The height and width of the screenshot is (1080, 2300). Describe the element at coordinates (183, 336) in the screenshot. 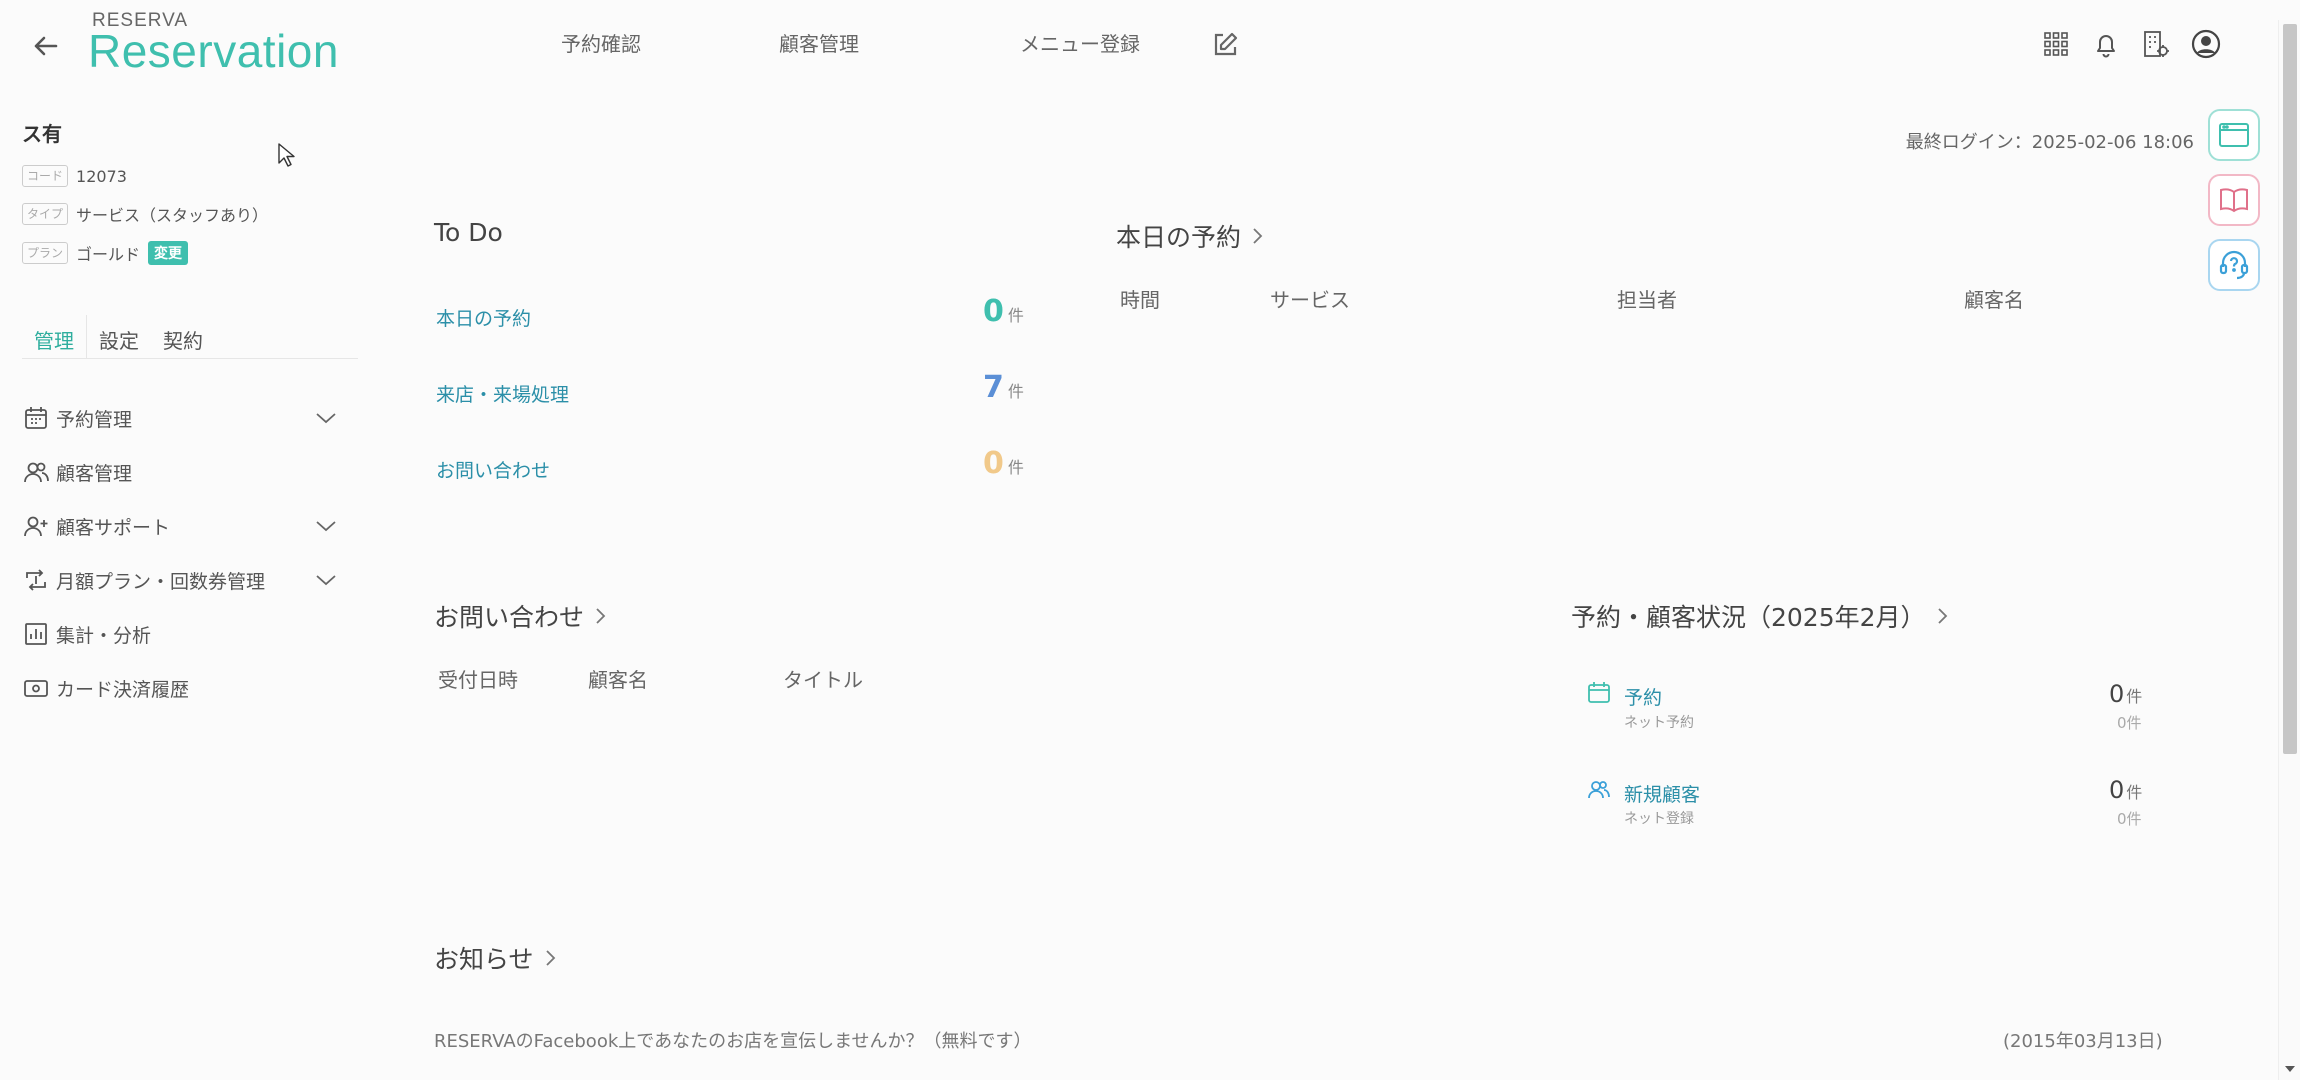

I see `tab-contract: 契約` at that location.